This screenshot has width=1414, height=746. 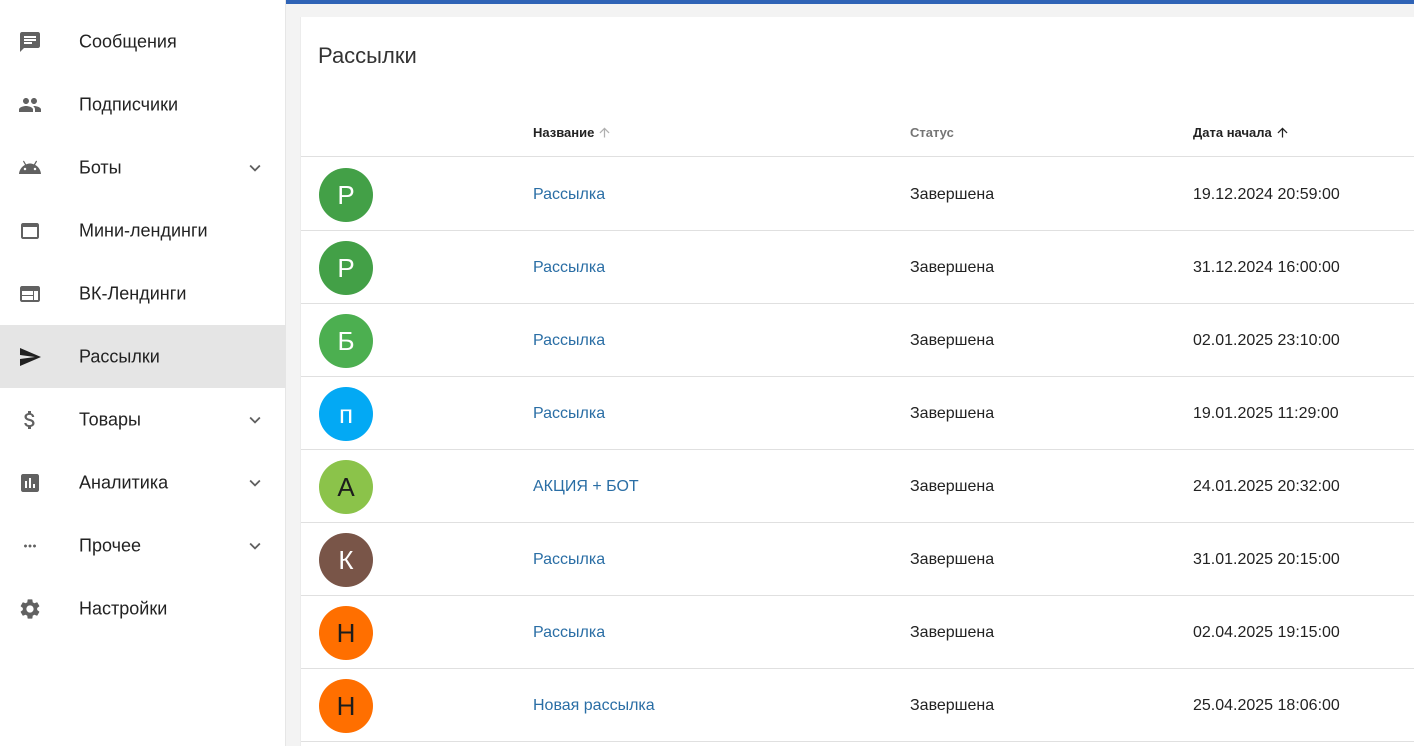 I want to click on column-header-date: Дата начала, so click(x=1241, y=132).